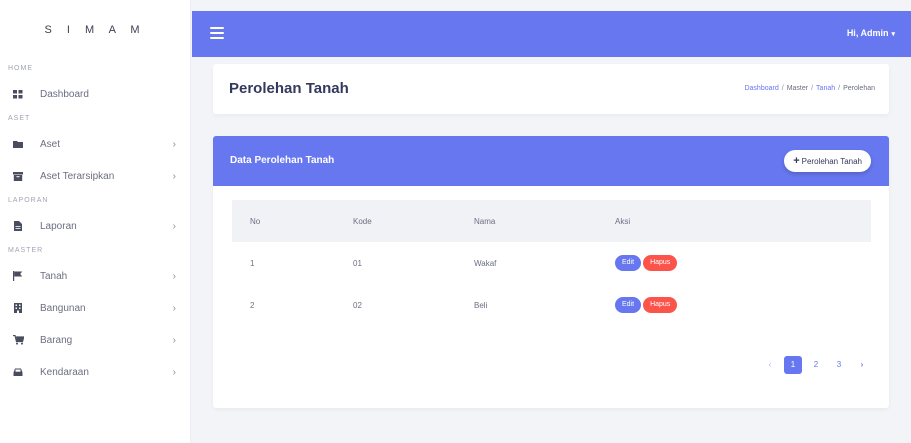 Image resolution: width=911 pixels, height=443 pixels. What do you see at coordinates (255, 221) in the screenshot?
I see `column-header-no: No` at bounding box center [255, 221].